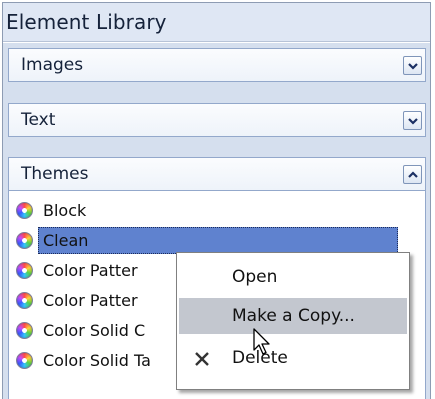 The height and width of the screenshot is (399, 435). I want to click on collapse-themes-button, so click(412, 174).